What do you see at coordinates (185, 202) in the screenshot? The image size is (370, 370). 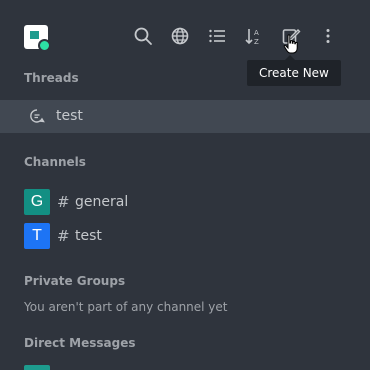 I see `channel-item-general: G # general` at bounding box center [185, 202].